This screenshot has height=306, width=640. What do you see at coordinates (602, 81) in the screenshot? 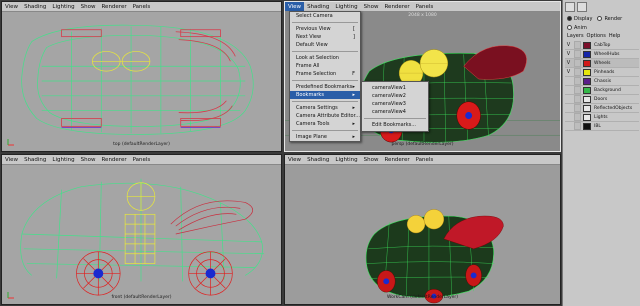
I see `layer-row: Chassis` at bounding box center [602, 81].